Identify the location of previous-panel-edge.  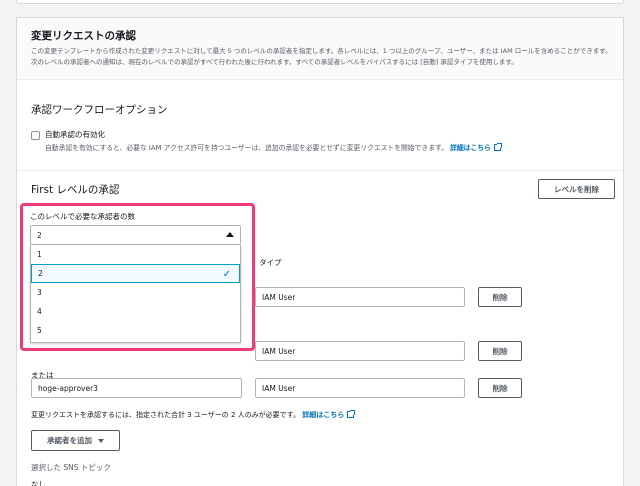
(320, 2).